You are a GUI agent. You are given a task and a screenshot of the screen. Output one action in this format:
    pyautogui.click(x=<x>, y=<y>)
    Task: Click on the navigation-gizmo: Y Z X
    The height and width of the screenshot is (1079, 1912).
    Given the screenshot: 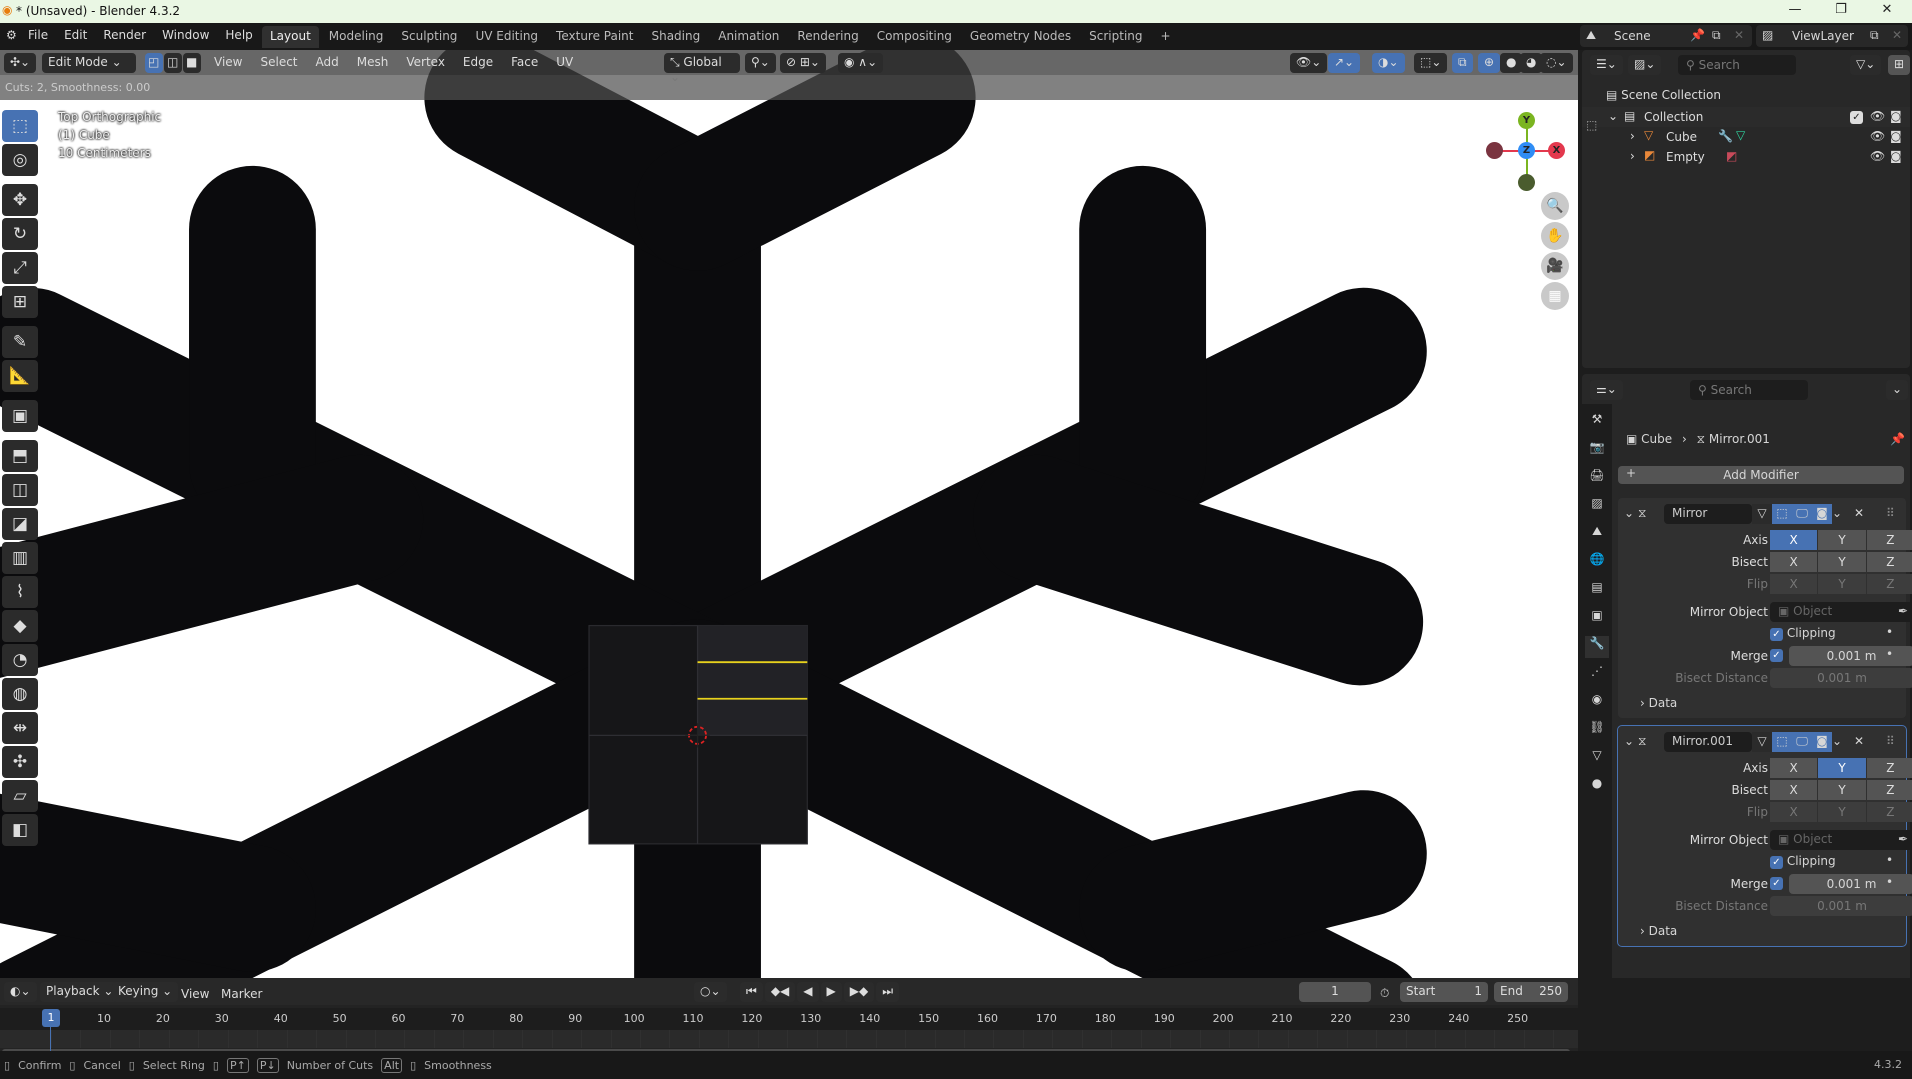 What is the action you would take?
    pyautogui.click(x=1532, y=152)
    